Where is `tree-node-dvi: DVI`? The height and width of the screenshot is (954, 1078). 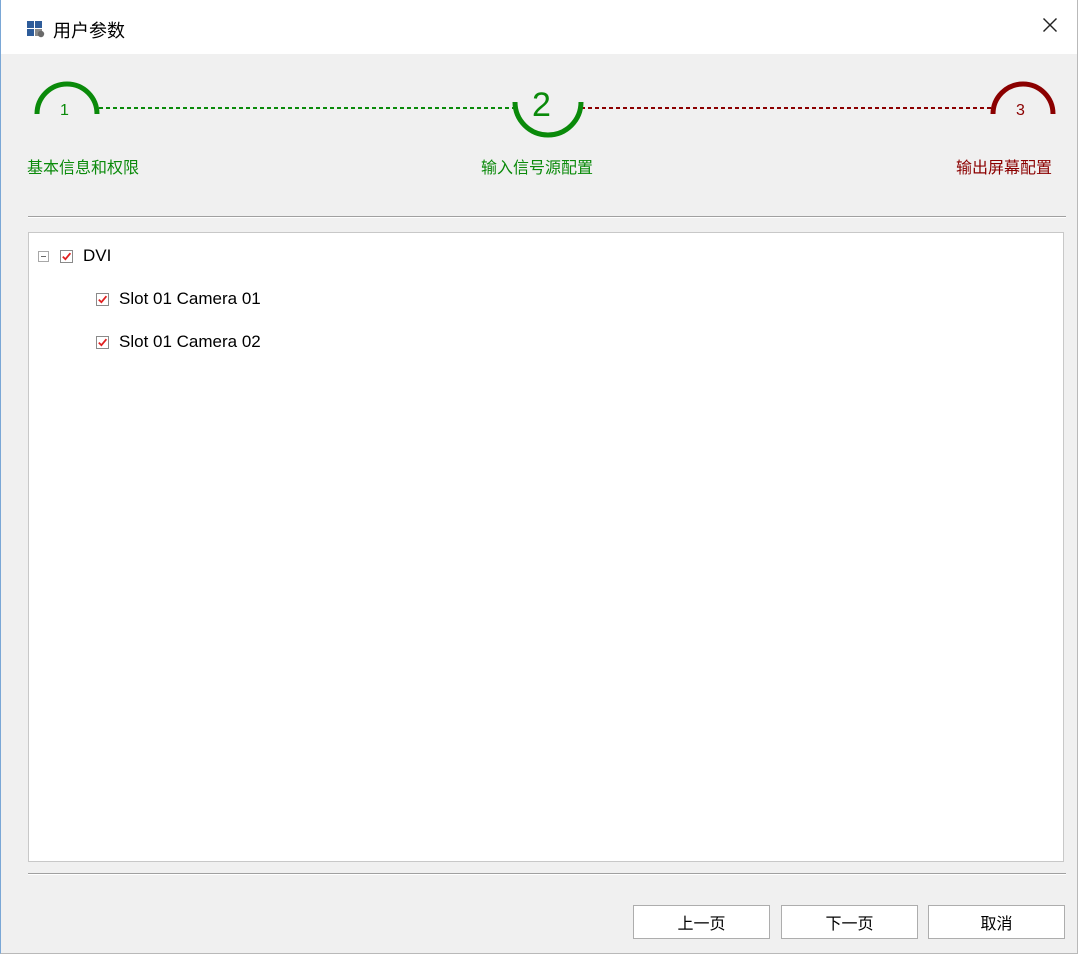
tree-node-dvi: DVI is located at coordinates (74, 256).